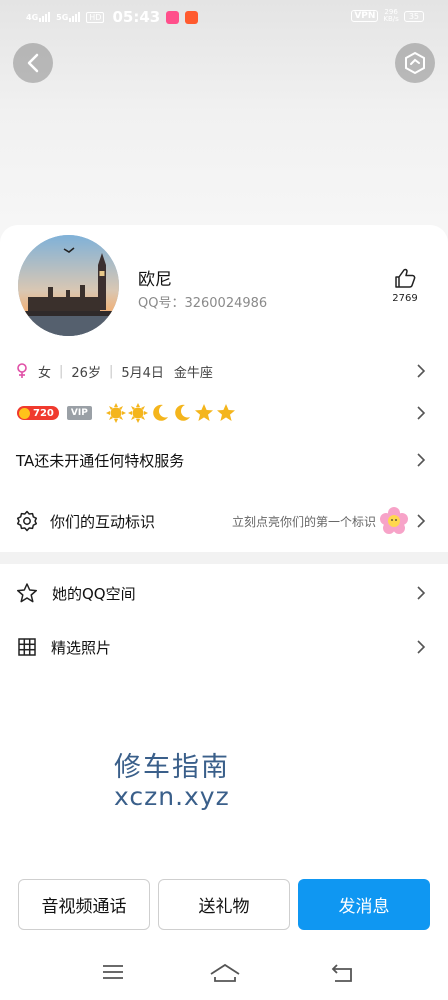  Describe the element at coordinates (170, 413) in the screenshot. I see `qq-level-icons` at that location.